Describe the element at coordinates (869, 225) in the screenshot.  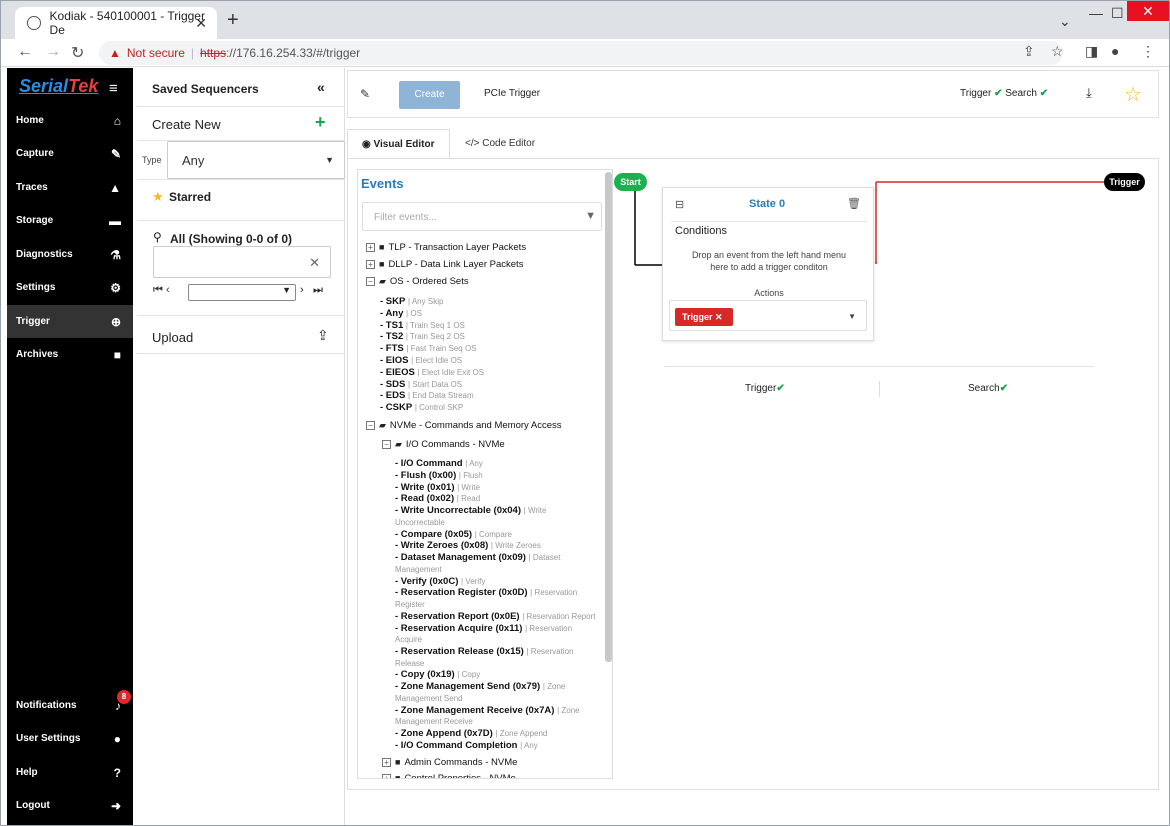
I see `flow-connectors` at that location.